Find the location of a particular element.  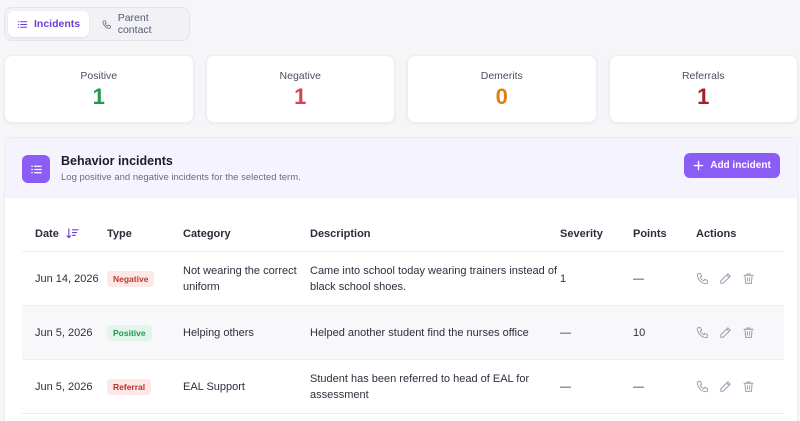

add-incident-label: Add incident is located at coordinates (740, 165).